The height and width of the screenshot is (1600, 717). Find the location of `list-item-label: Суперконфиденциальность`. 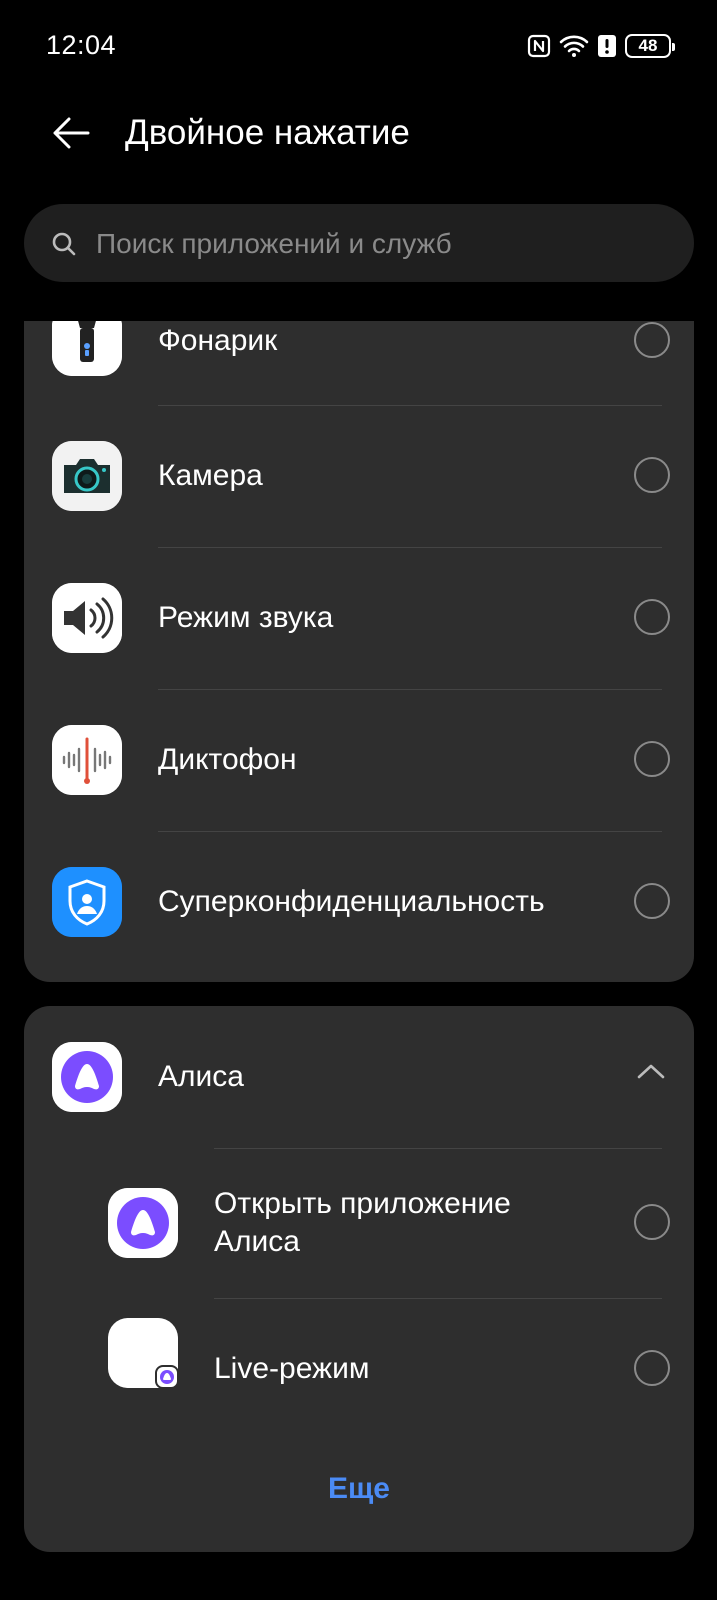

list-item-label: Суперконфиденциальность is located at coordinates (351, 901).